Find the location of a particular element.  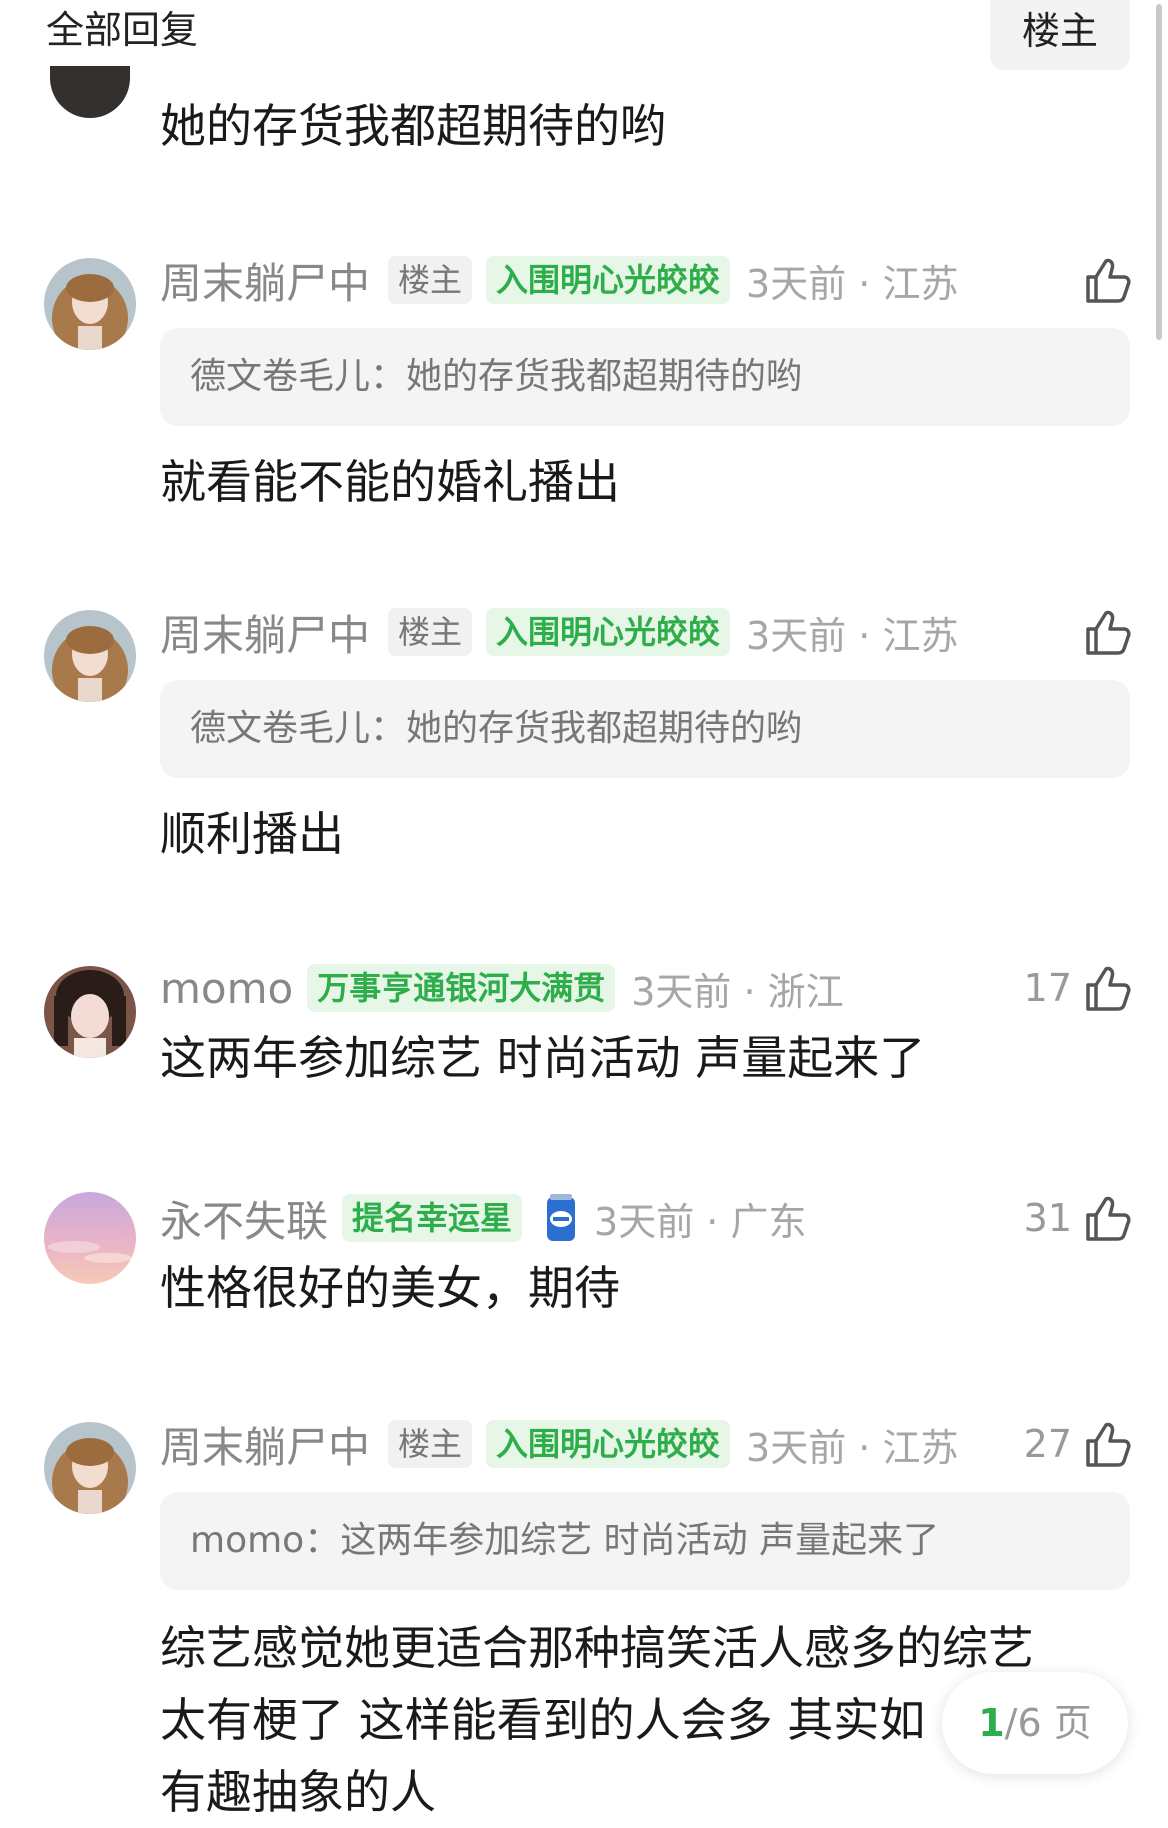

host-only-button: 楼主 is located at coordinates (1060, 35).